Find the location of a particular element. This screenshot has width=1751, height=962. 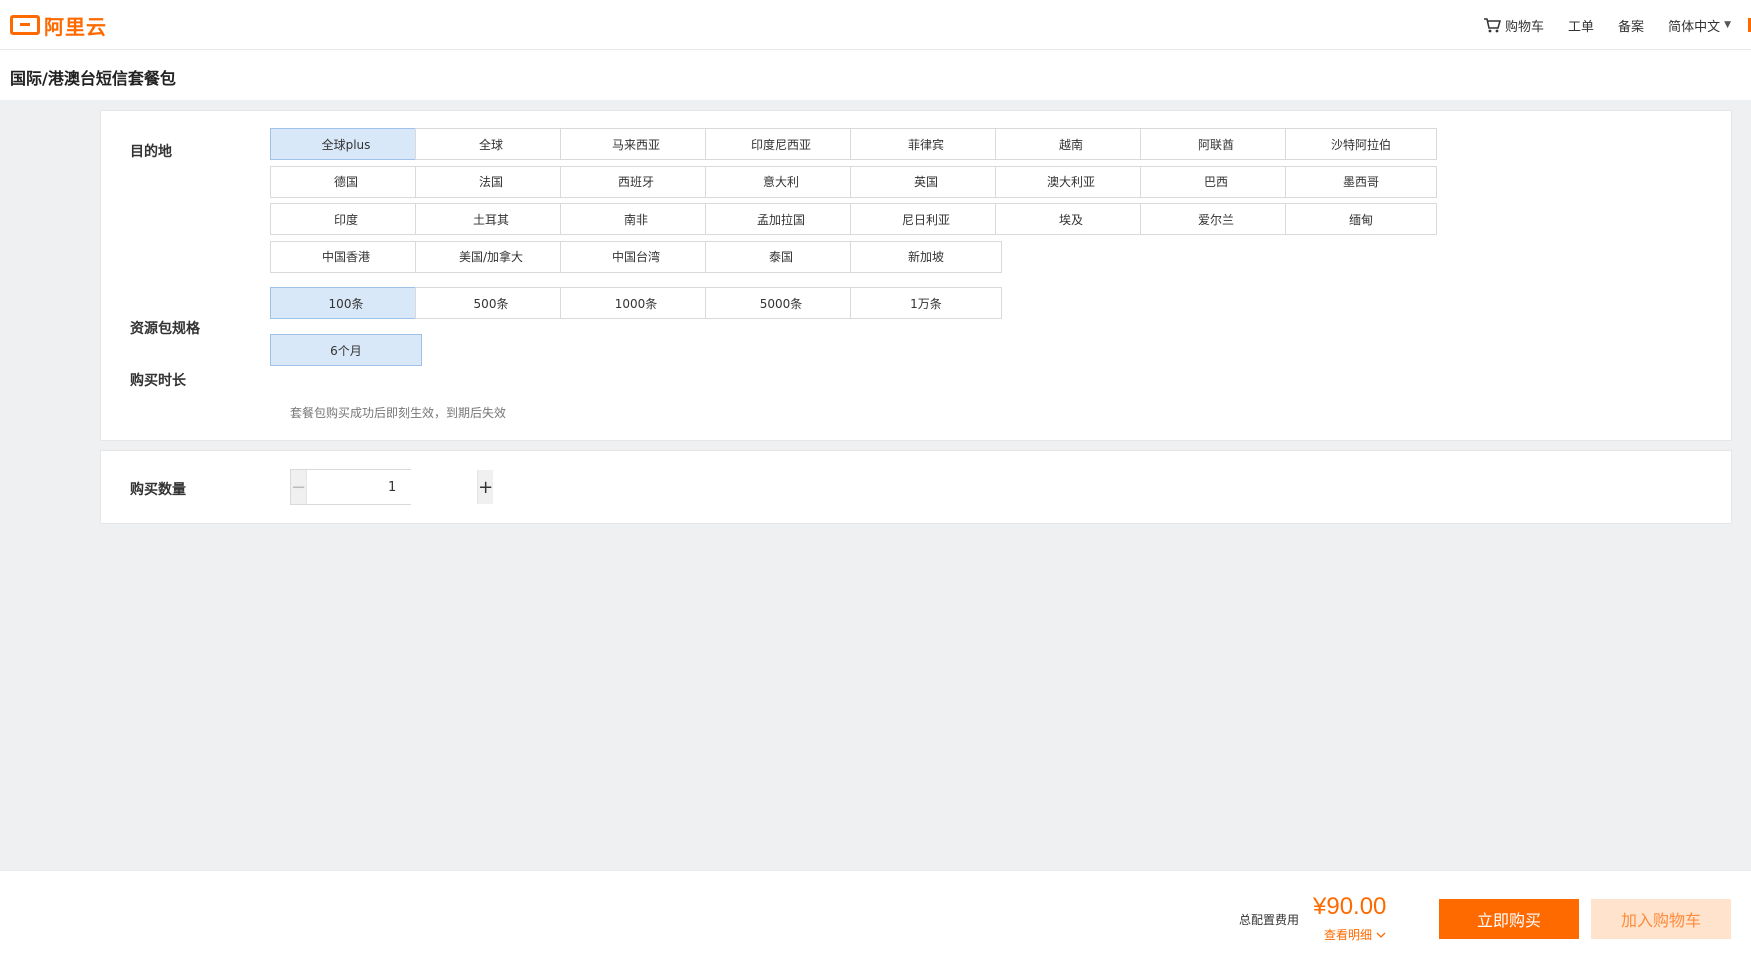

cart-link: 购物车 is located at coordinates (1513, 25).